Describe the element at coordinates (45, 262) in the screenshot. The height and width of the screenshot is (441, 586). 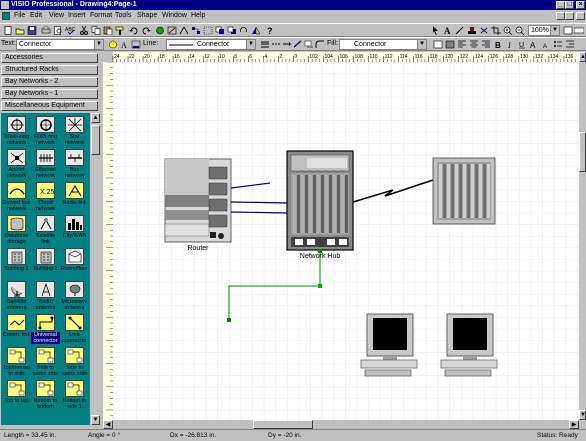
I see `stencil-master: Building 2` at that location.